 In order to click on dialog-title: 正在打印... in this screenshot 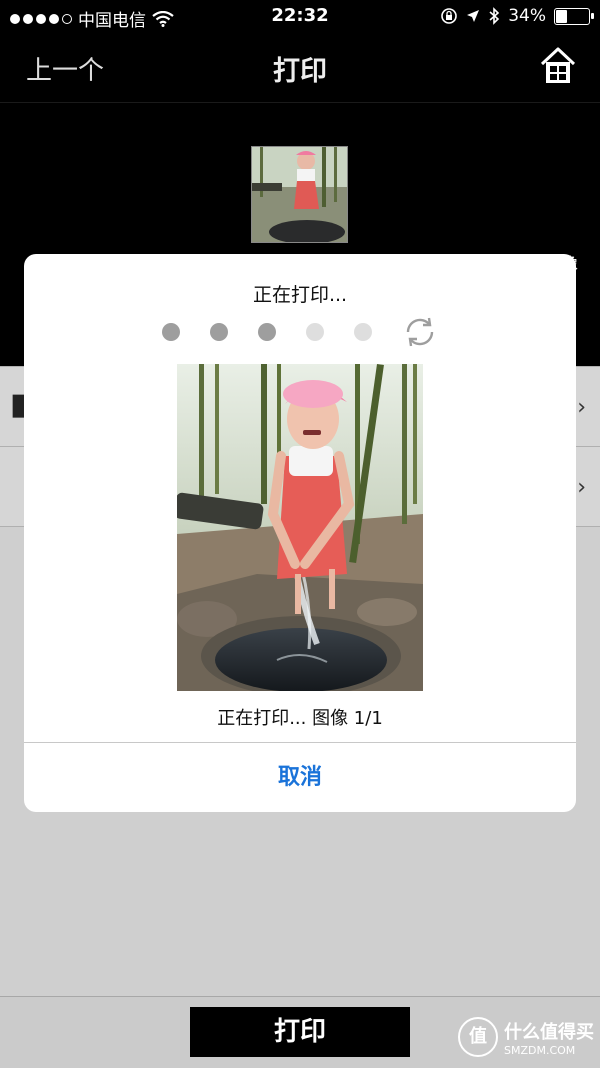, I will do `click(300, 295)`.